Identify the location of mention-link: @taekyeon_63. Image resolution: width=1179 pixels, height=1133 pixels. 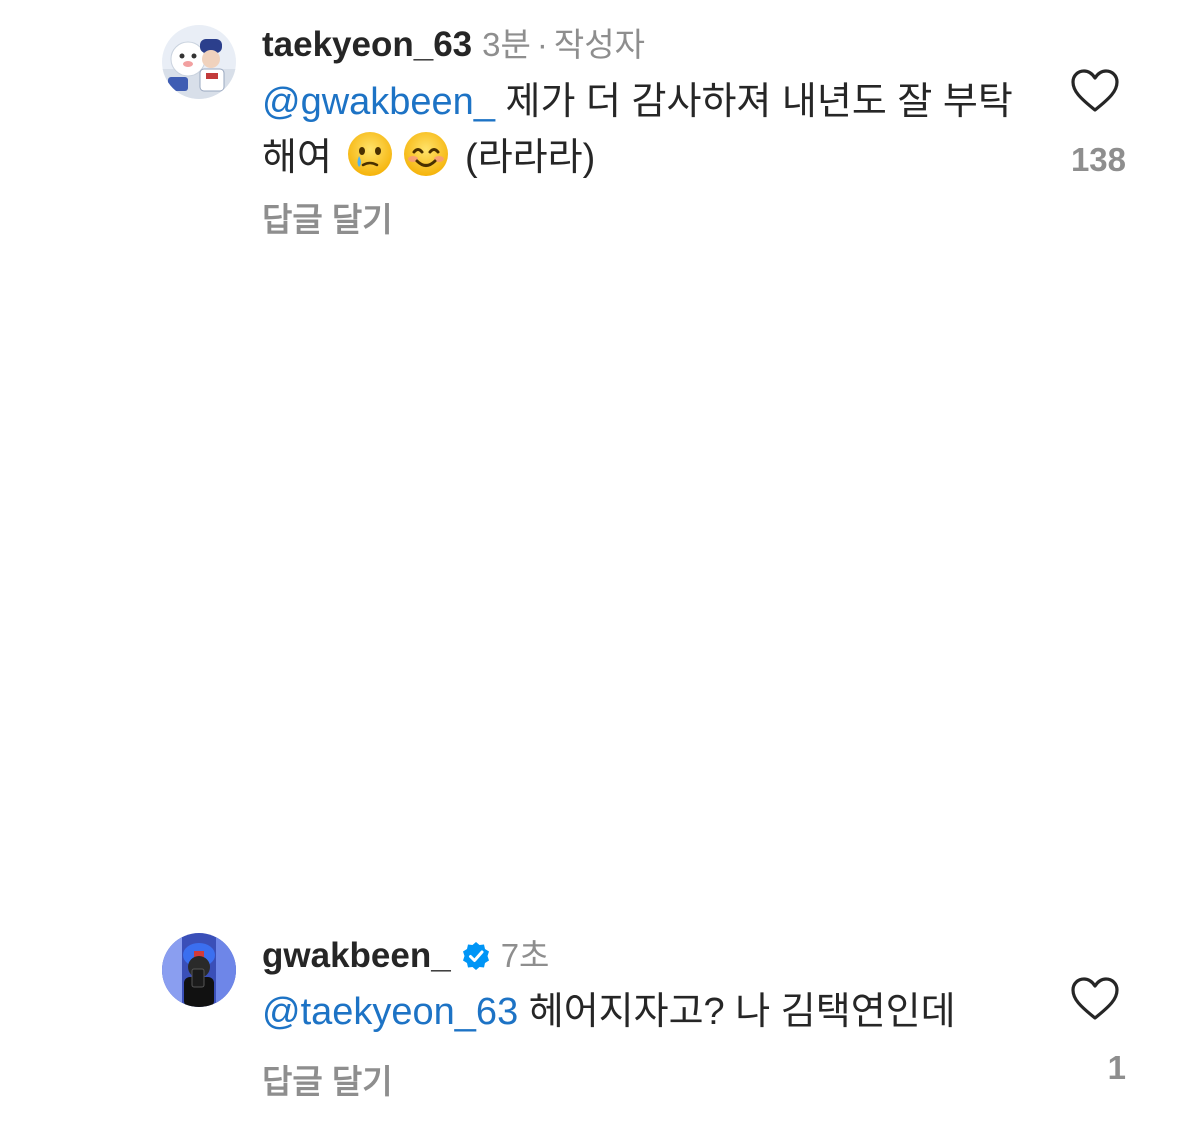
(390, 1012).